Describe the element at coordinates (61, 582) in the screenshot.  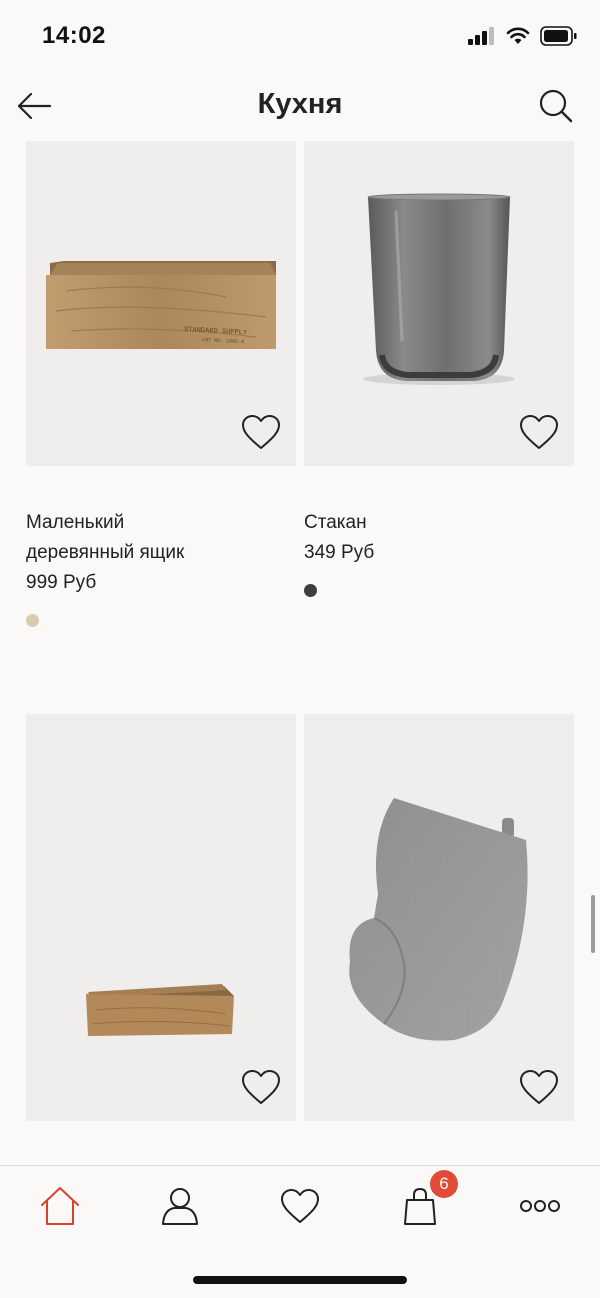
I see `product-price: 999 Руб` at that location.